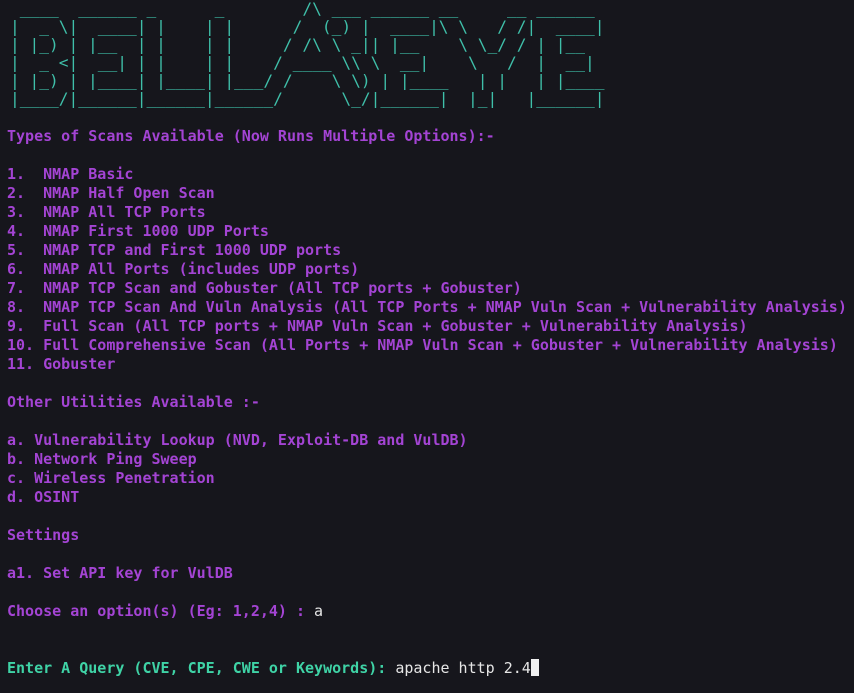 The height and width of the screenshot is (693, 854). Describe the element at coordinates (111, 193) in the screenshot. I see `scan-option: 2. NMAP Half Open Scan` at that location.